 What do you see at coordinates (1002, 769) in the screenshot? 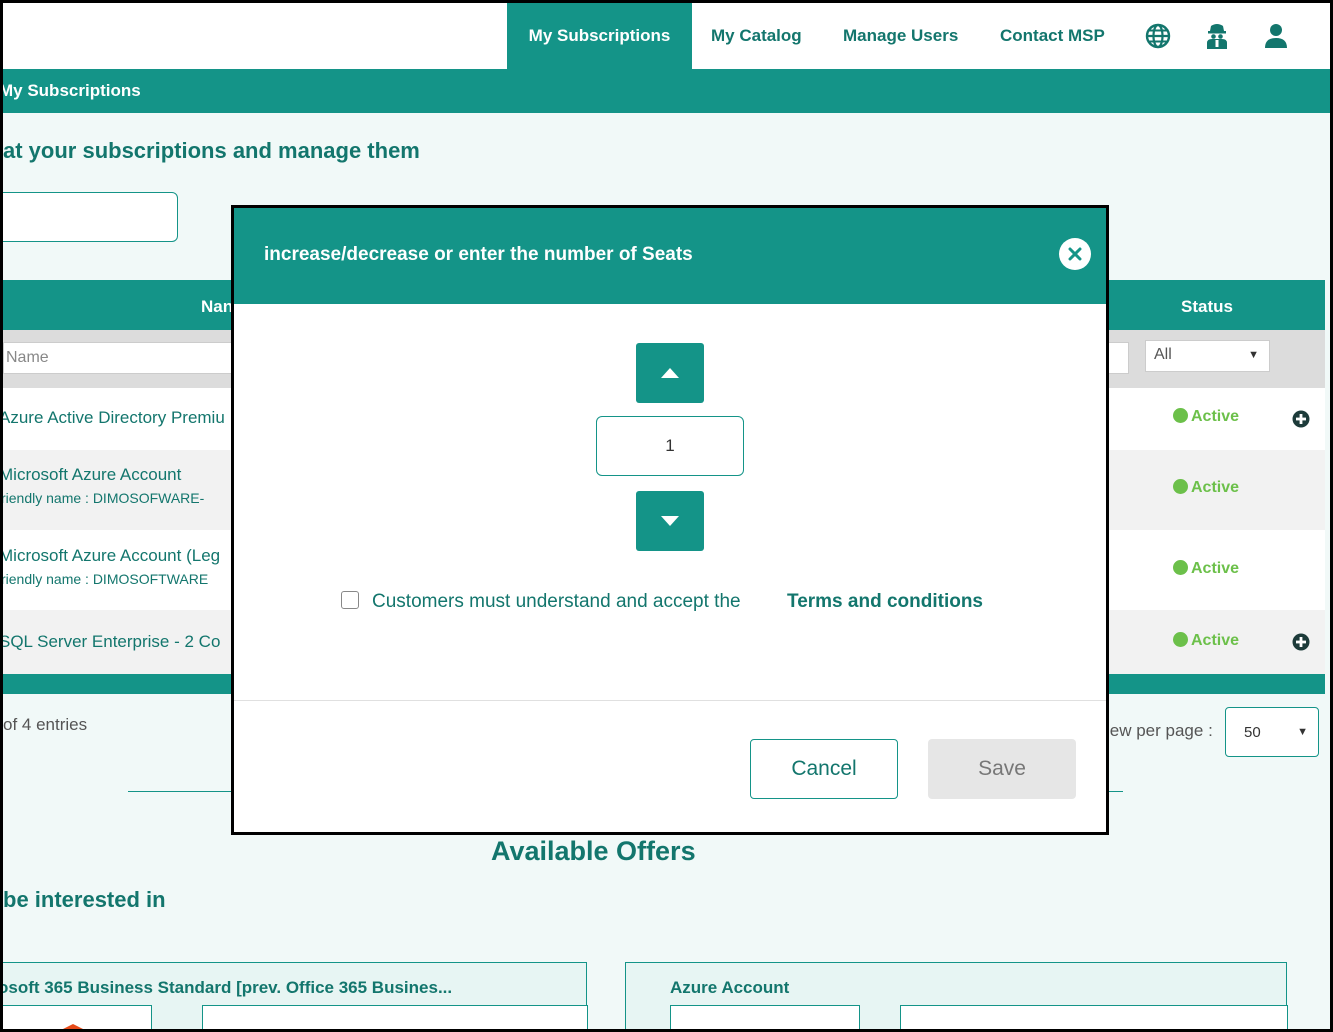
I see `save-button: Save` at bounding box center [1002, 769].